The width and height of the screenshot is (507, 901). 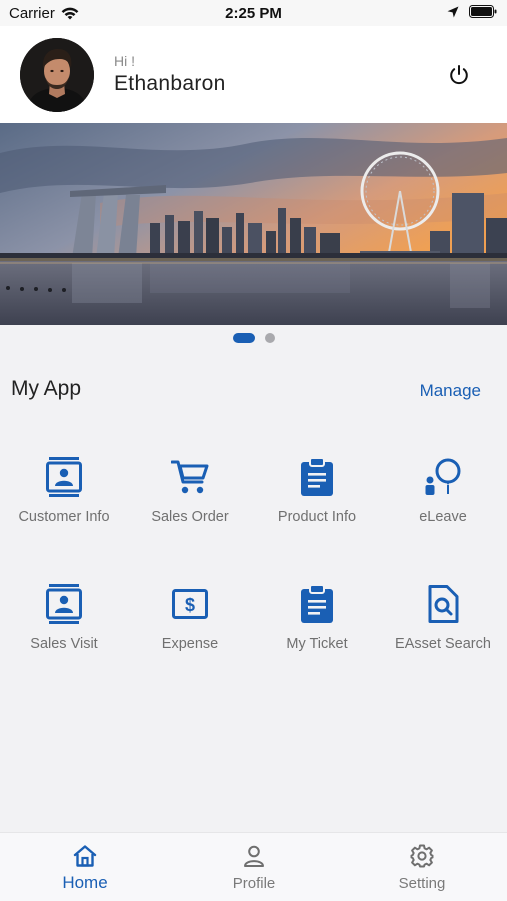 What do you see at coordinates (64, 517) in the screenshot?
I see `app-label: Customer Info` at bounding box center [64, 517].